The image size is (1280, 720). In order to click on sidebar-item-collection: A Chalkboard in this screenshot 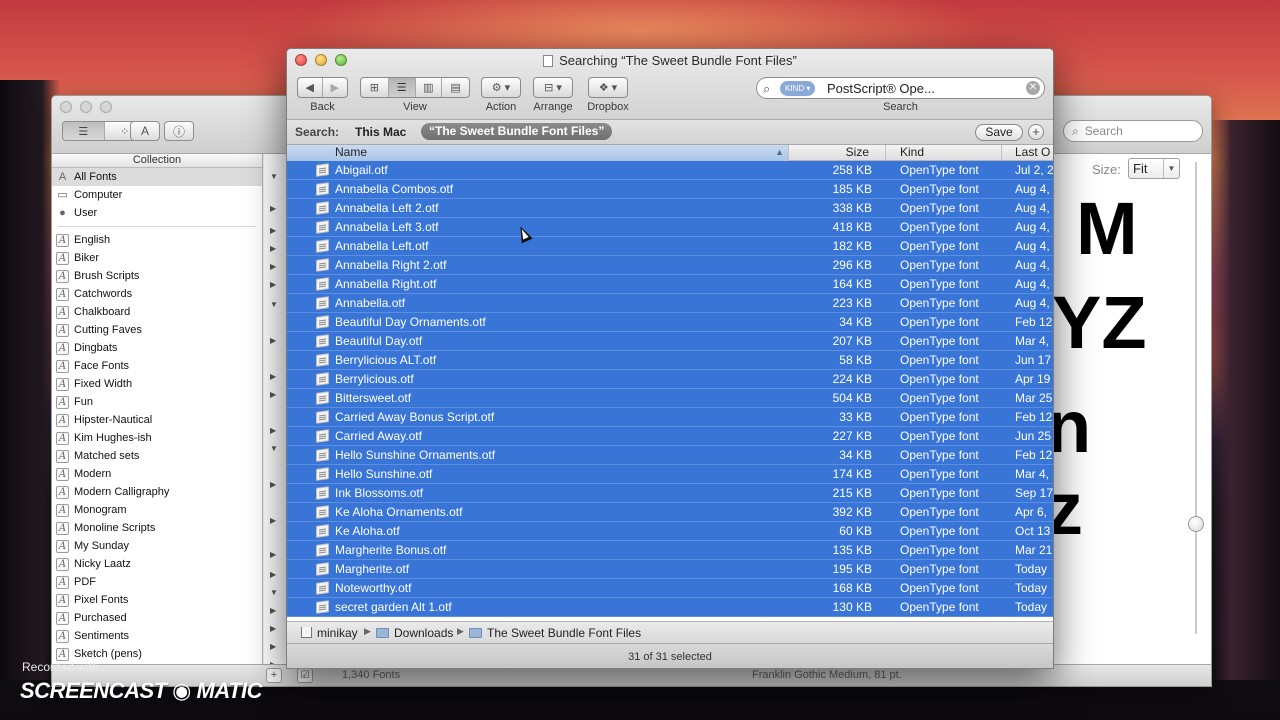, I will do `click(157, 312)`.